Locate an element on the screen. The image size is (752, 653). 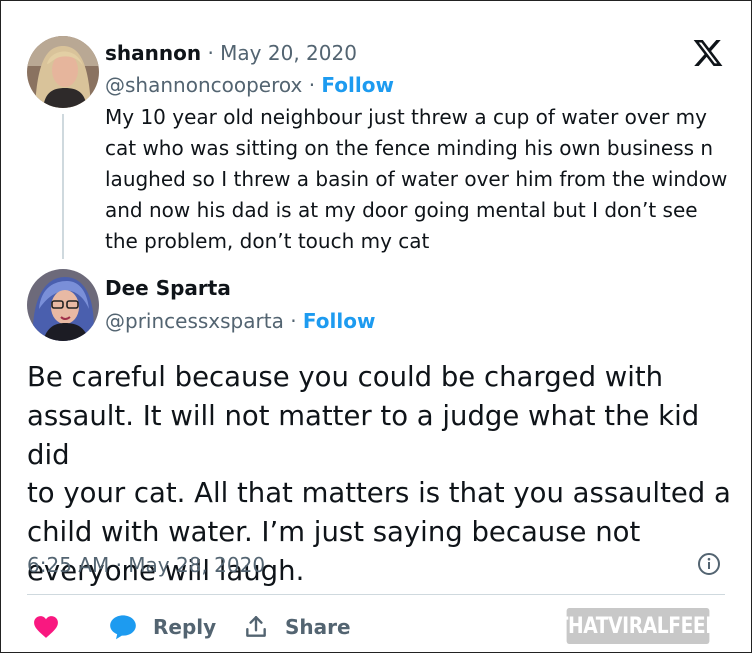
reply-bubble-icon is located at coordinates (123, 627).